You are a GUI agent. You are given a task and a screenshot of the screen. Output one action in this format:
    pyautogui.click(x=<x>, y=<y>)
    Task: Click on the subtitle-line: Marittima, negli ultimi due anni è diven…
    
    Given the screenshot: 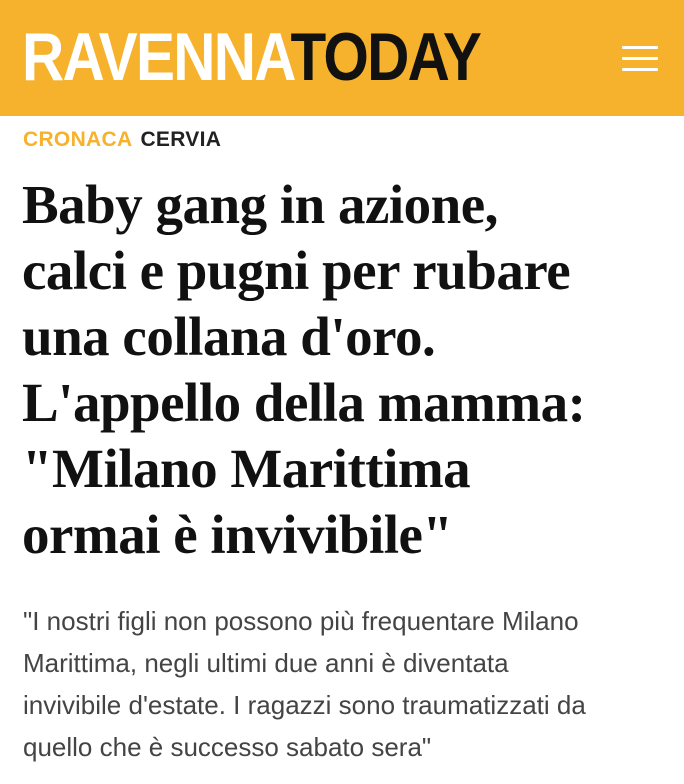 What is the action you would take?
    pyautogui.click(x=266, y=663)
    